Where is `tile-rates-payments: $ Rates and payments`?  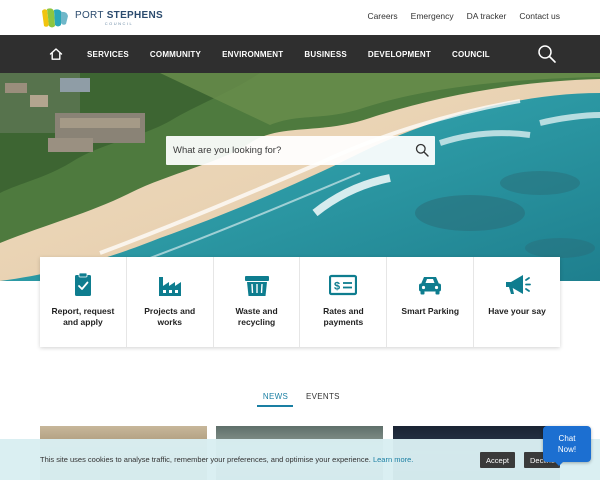
tile-rates-payments: $ Rates and payments is located at coordinates (344, 302).